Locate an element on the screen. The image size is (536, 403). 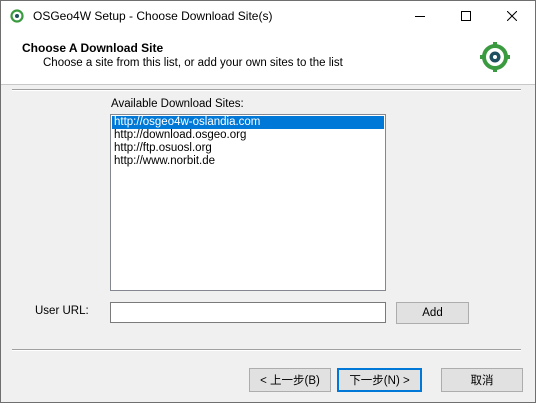
add-site-button: Add is located at coordinates (432, 313).